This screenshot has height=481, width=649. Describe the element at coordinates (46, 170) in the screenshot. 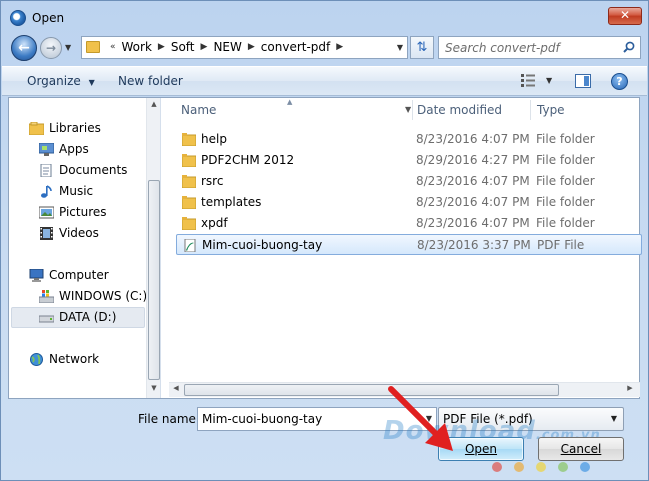

I see `documents-icon` at that location.